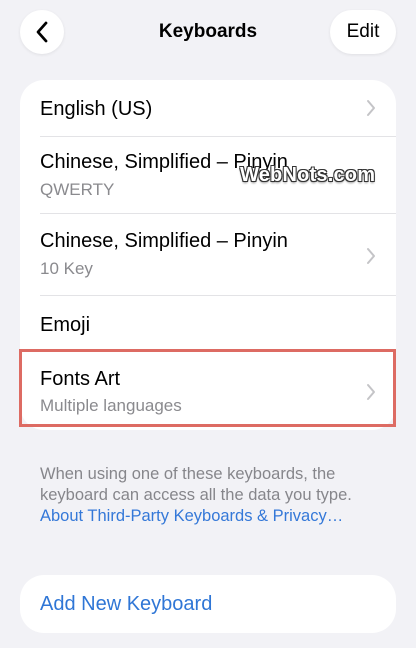 The image size is (416, 648). What do you see at coordinates (126, 604) in the screenshot?
I see `add-new-keyboard-label: Add New Keyboard` at bounding box center [126, 604].